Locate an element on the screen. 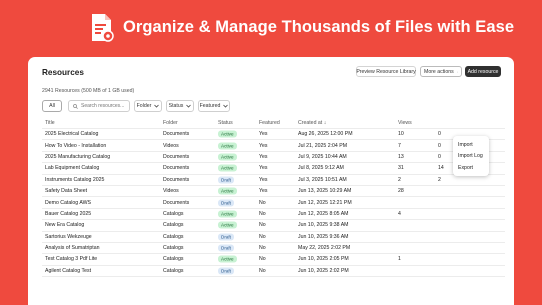 This screenshot has width=542, height=305. row-extra-count: 2 is located at coordinates (439, 179).